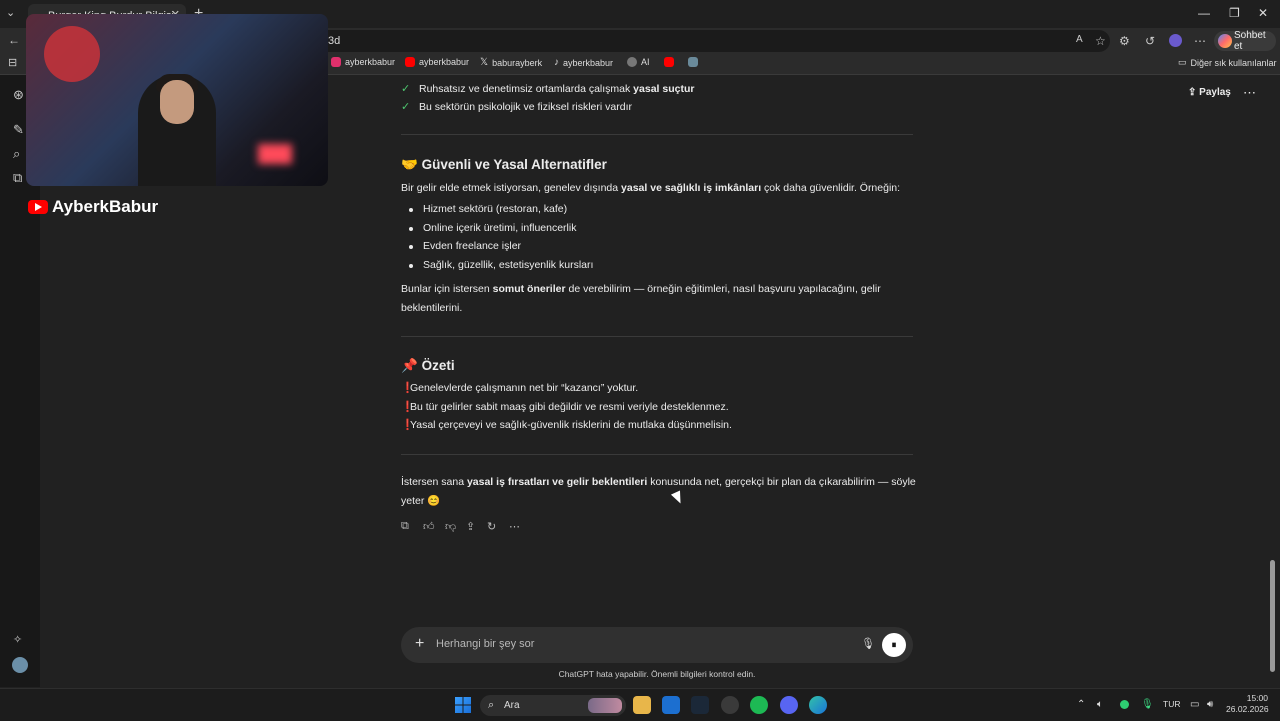 The image size is (1280, 721). I want to click on close-window-icon: ✕, so click(1263, 13).